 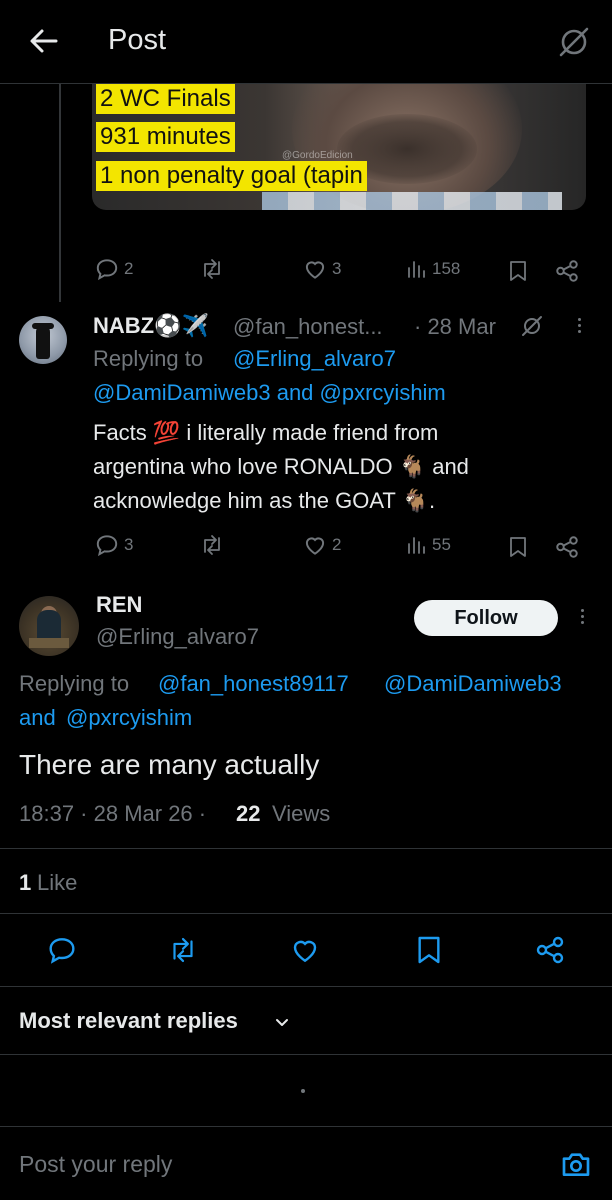 I want to click on reply-button: 3, so click(x=113, y=545).